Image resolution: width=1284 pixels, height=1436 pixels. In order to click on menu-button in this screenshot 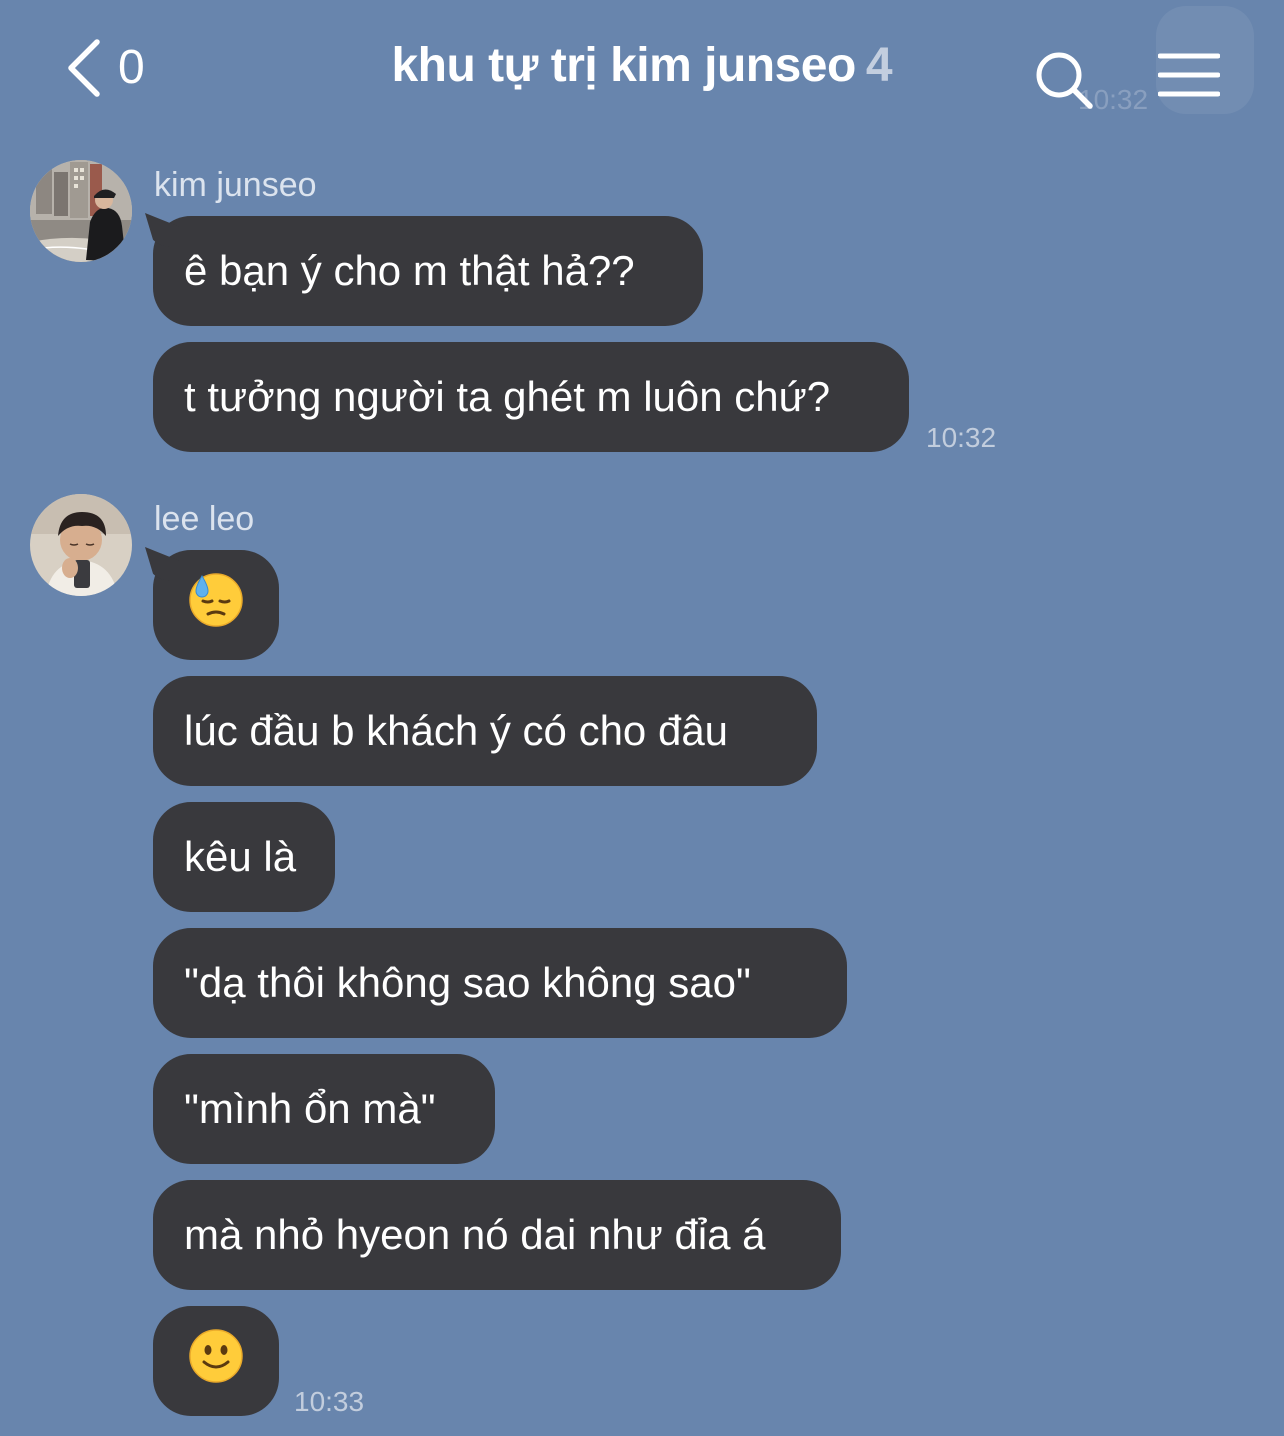, I will do `click(1205, 60)`.